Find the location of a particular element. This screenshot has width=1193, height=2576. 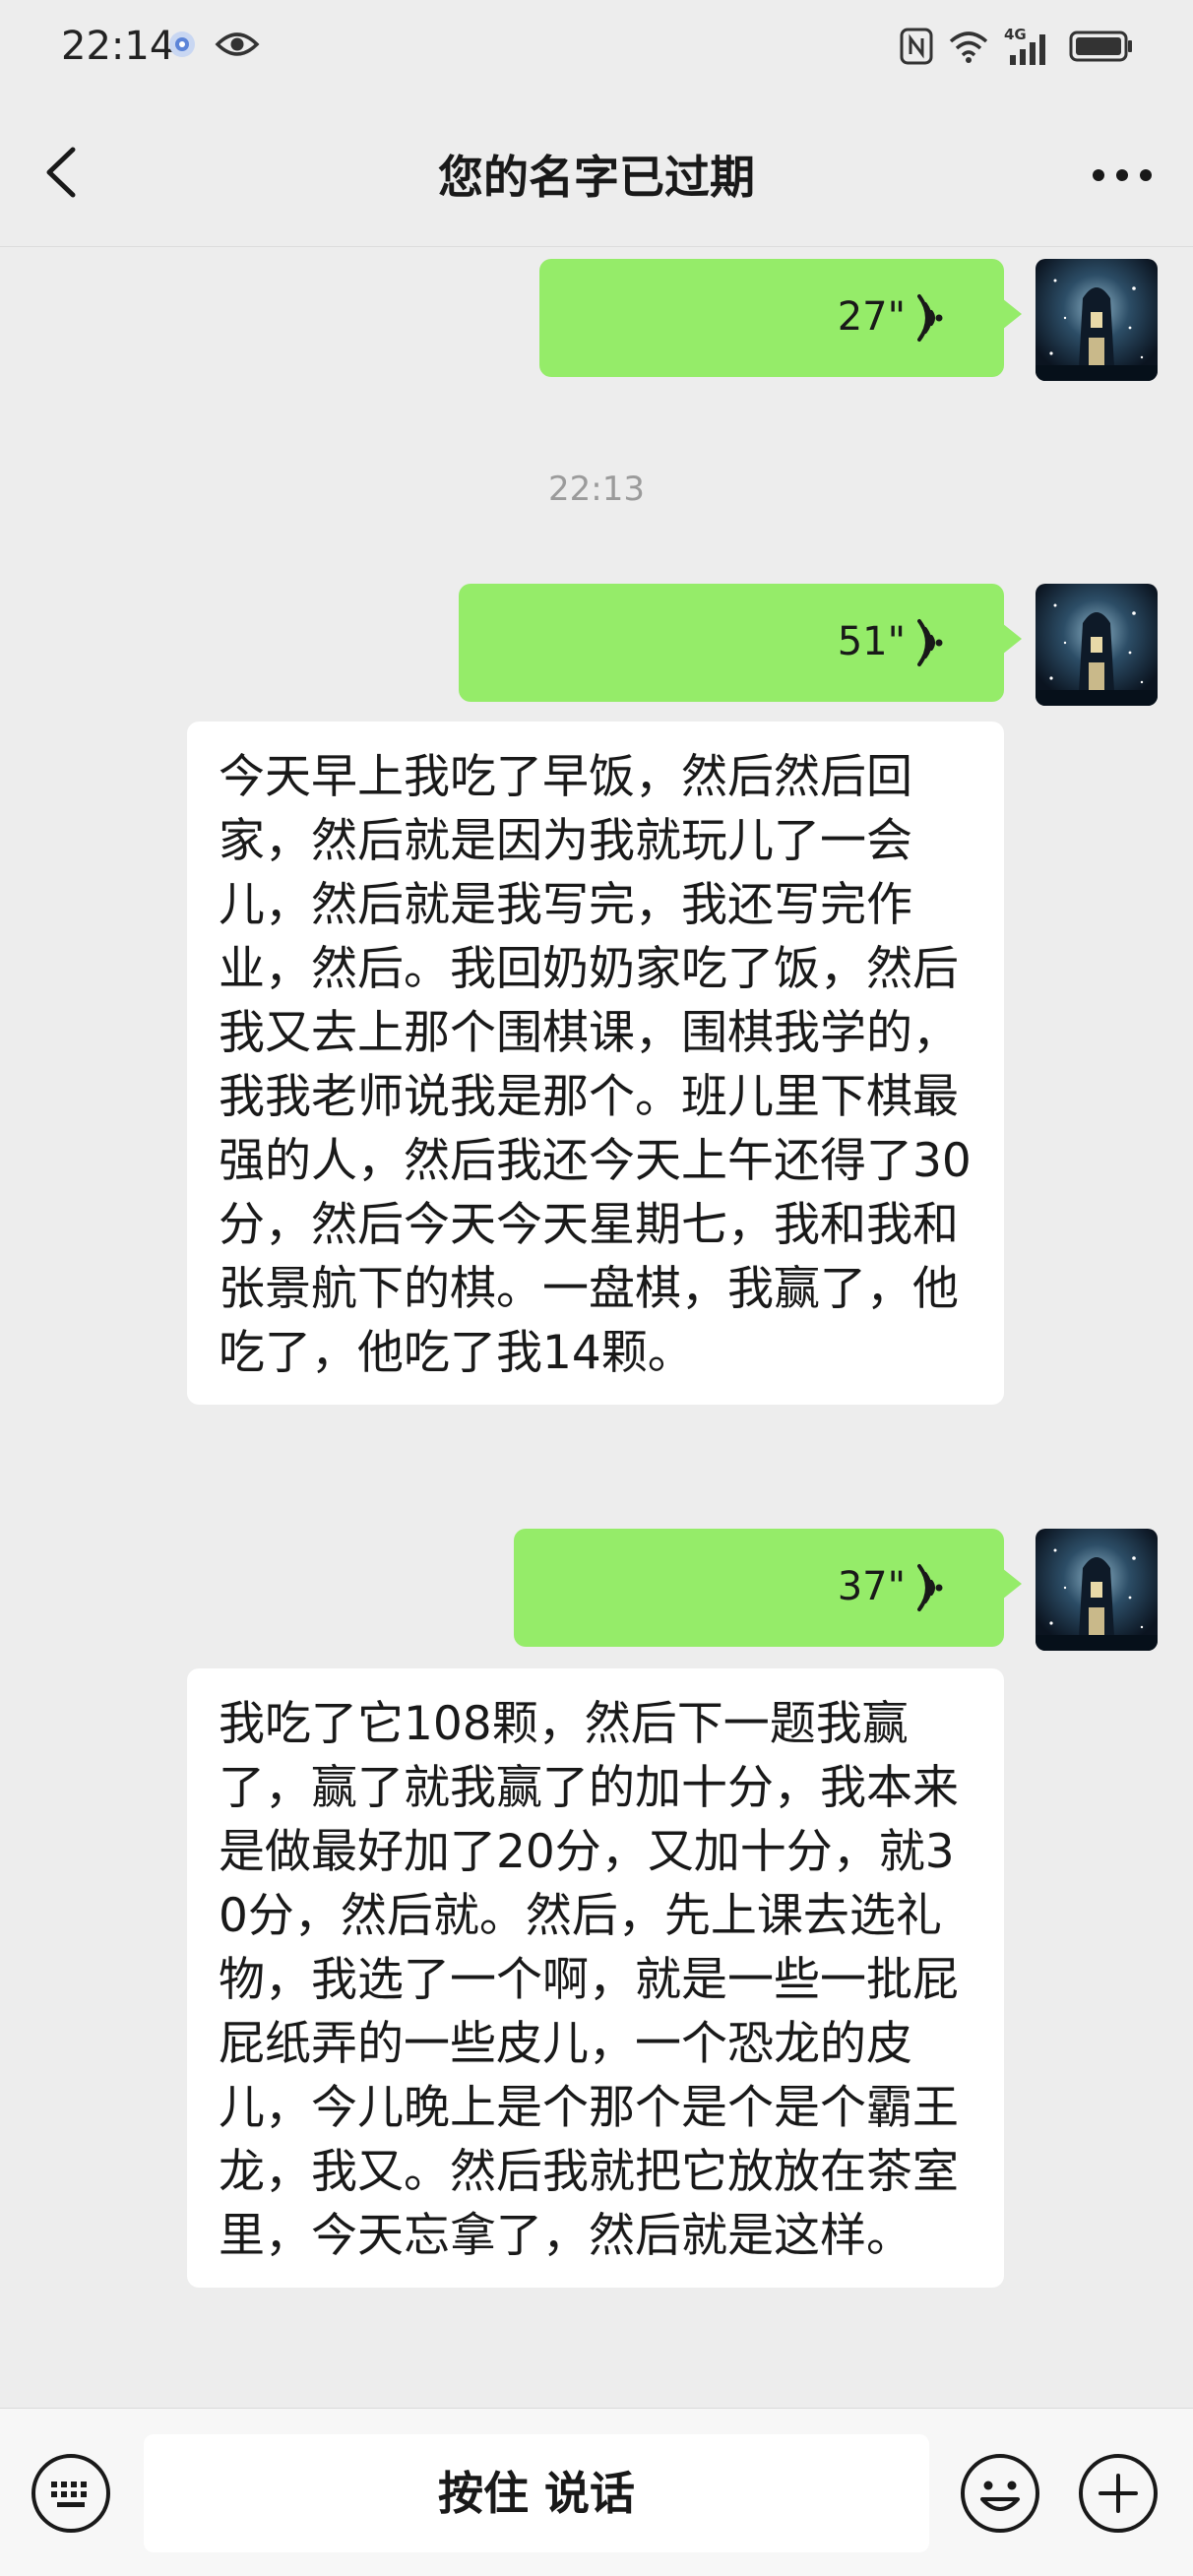

message-timestamp: 22:13 is located at coordinates (596, 490).